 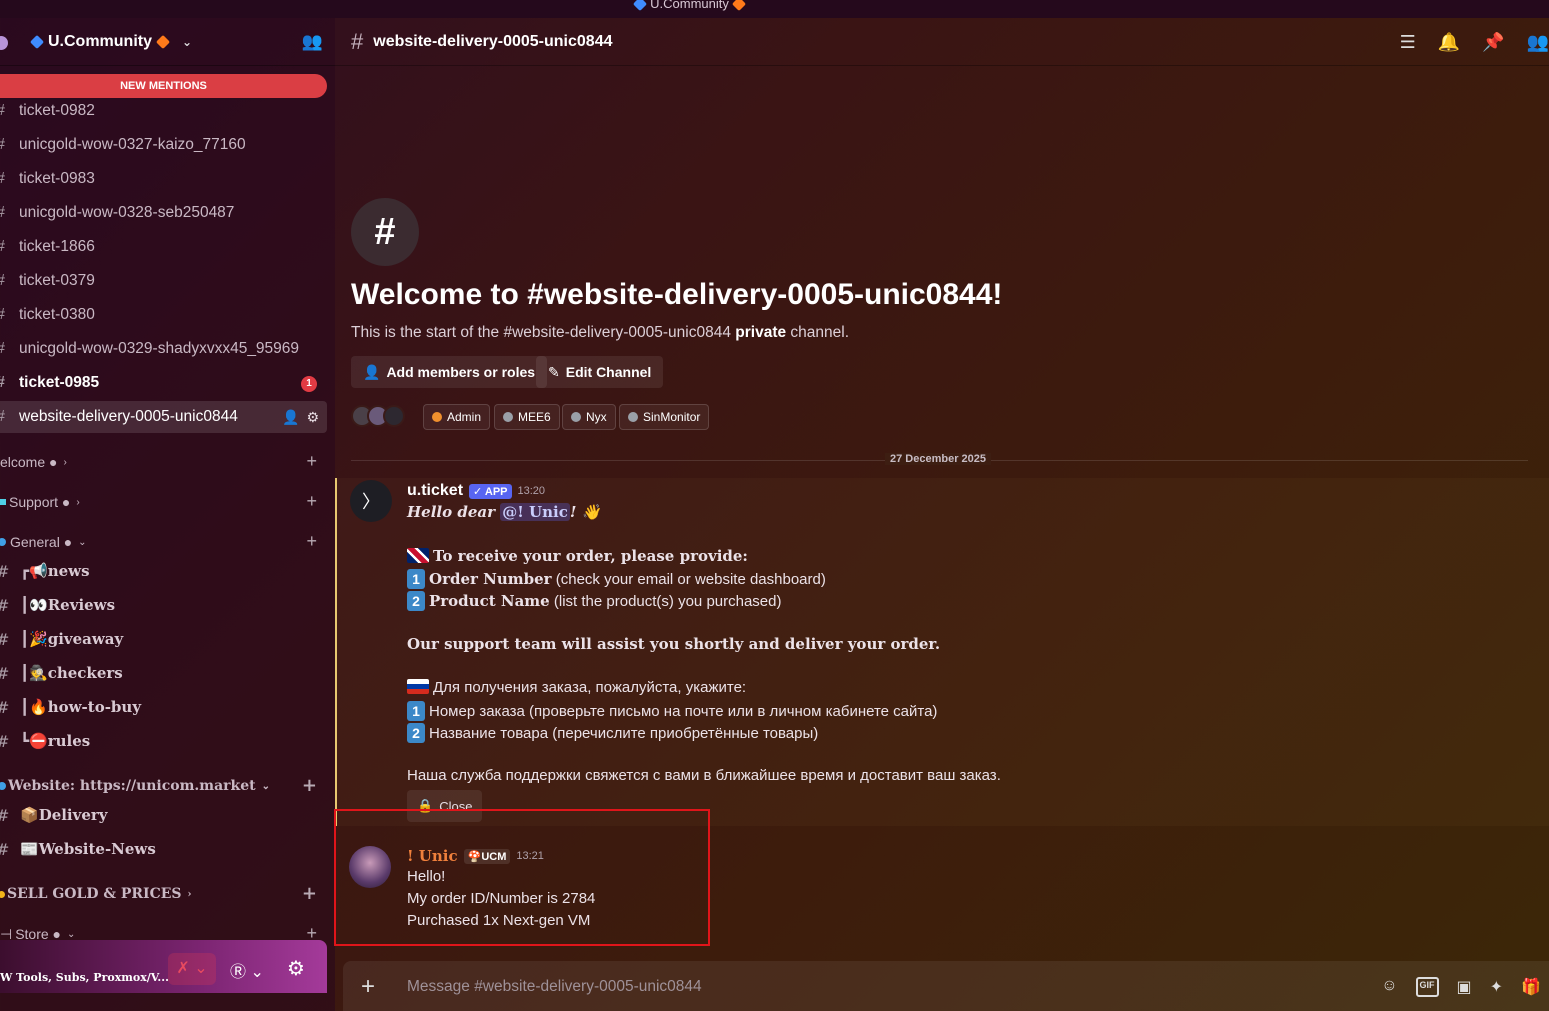 I want to click on channel-label: ticket-0380, so click(x=57, y=314).